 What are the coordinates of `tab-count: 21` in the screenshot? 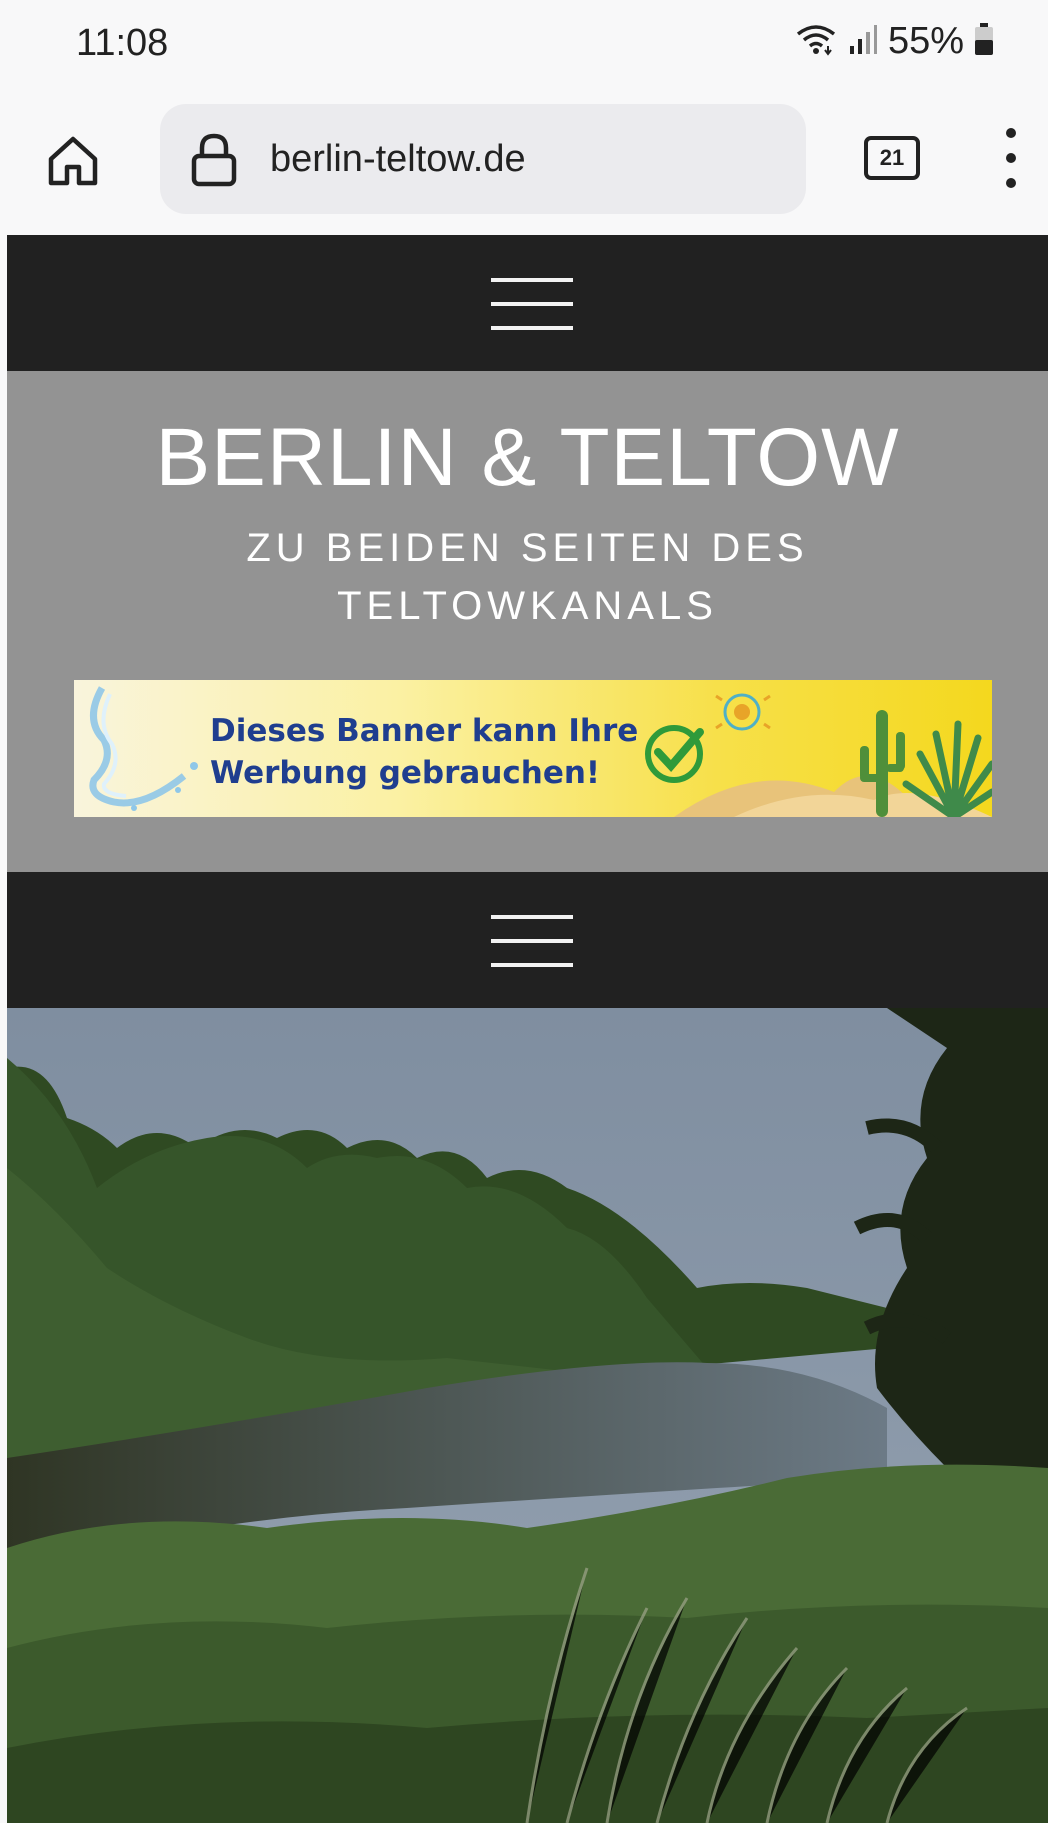 It's located at (892, 157).